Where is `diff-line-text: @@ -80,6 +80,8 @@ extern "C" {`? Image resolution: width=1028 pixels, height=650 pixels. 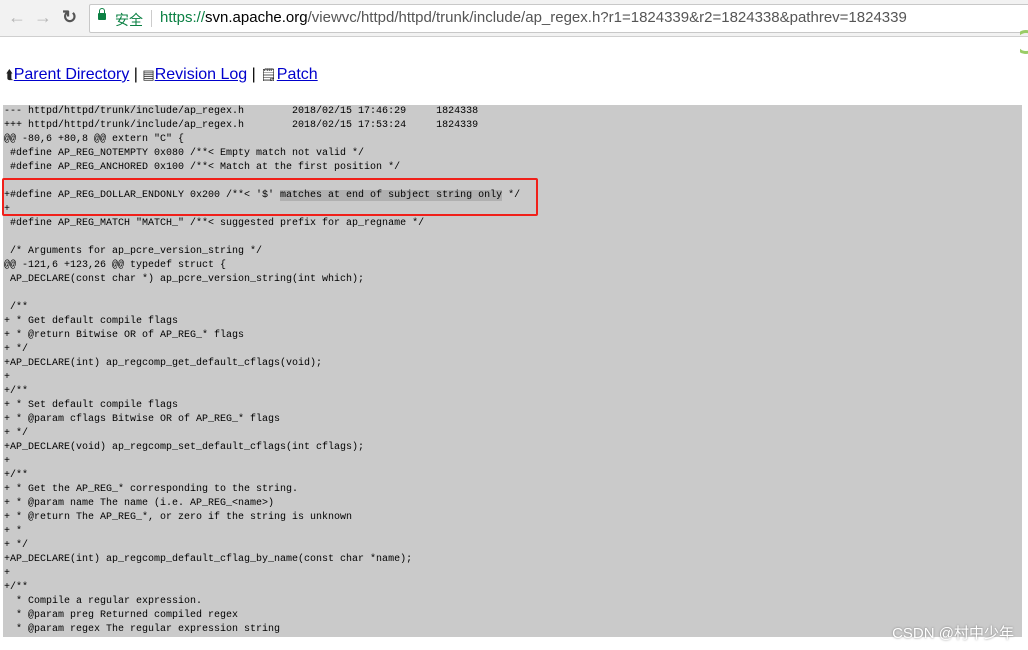
diff-line-text: @@ -80,6 +80,8 @@ extern "C" { is located at coordinates (94, 139).